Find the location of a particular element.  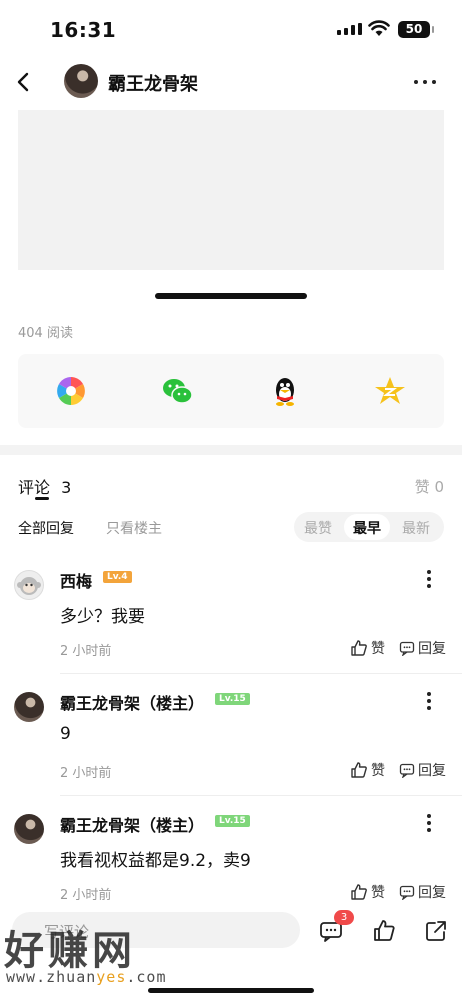

comments-tab: 评论 3 is located at coordinates (44, 486).